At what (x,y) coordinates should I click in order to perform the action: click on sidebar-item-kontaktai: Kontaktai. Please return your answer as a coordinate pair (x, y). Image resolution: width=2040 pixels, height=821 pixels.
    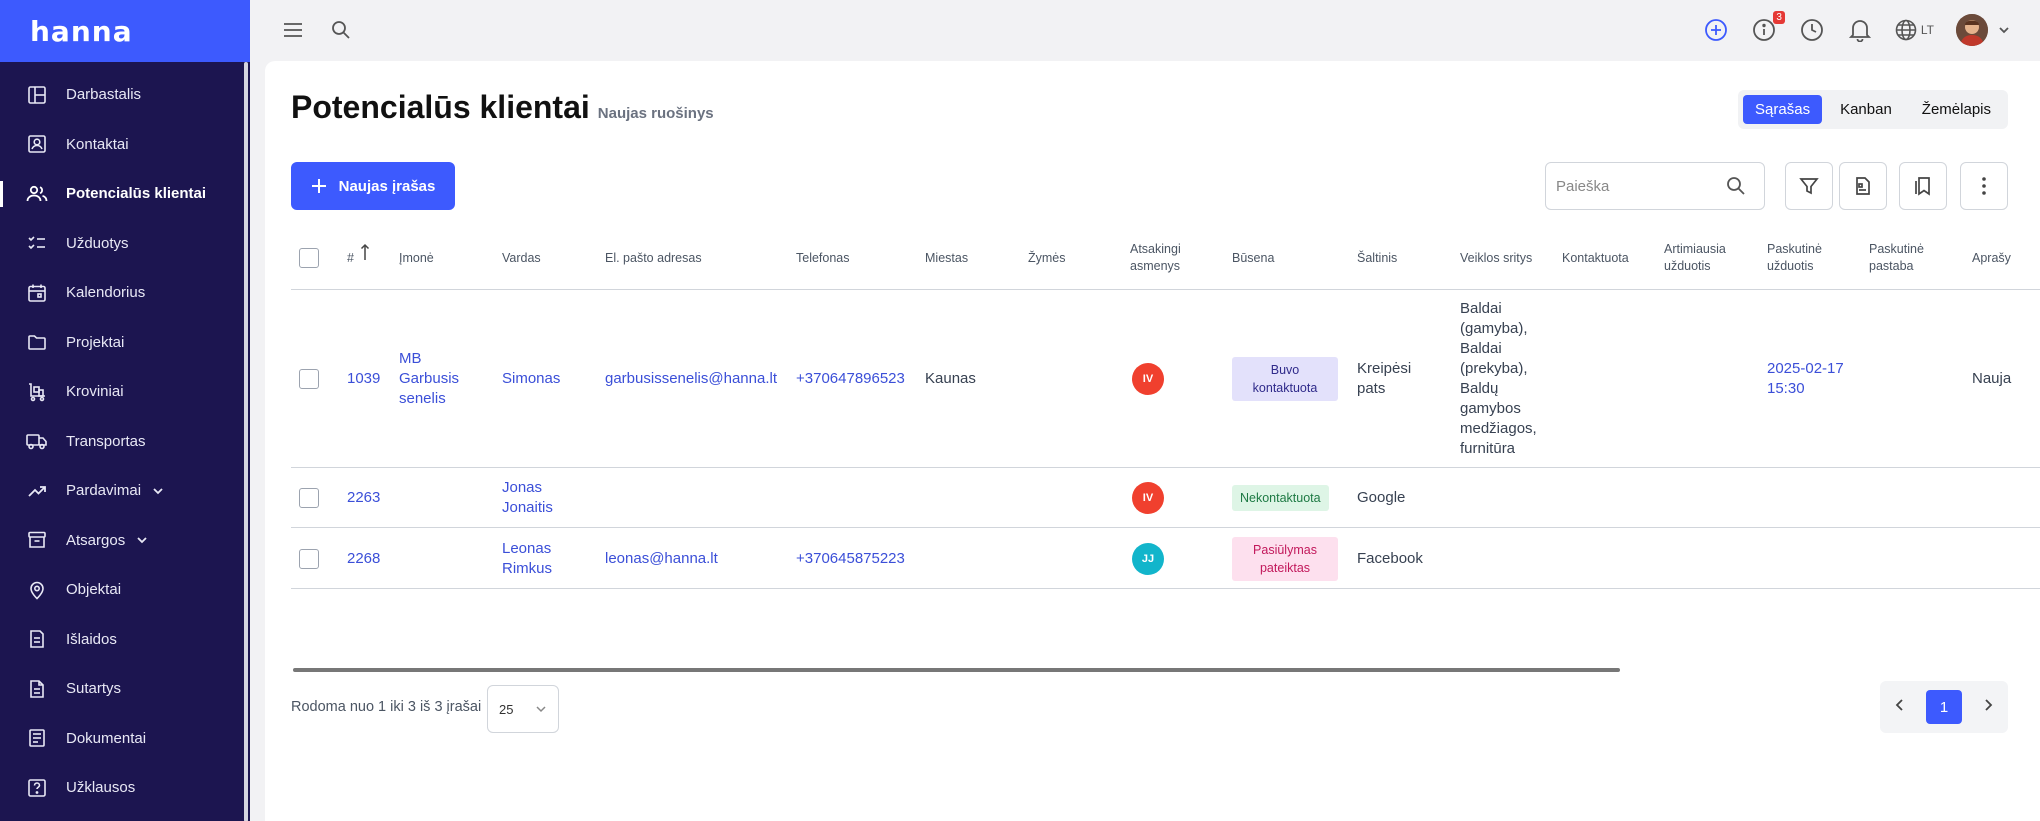
    Looking at the image, I should click on (125, 145).